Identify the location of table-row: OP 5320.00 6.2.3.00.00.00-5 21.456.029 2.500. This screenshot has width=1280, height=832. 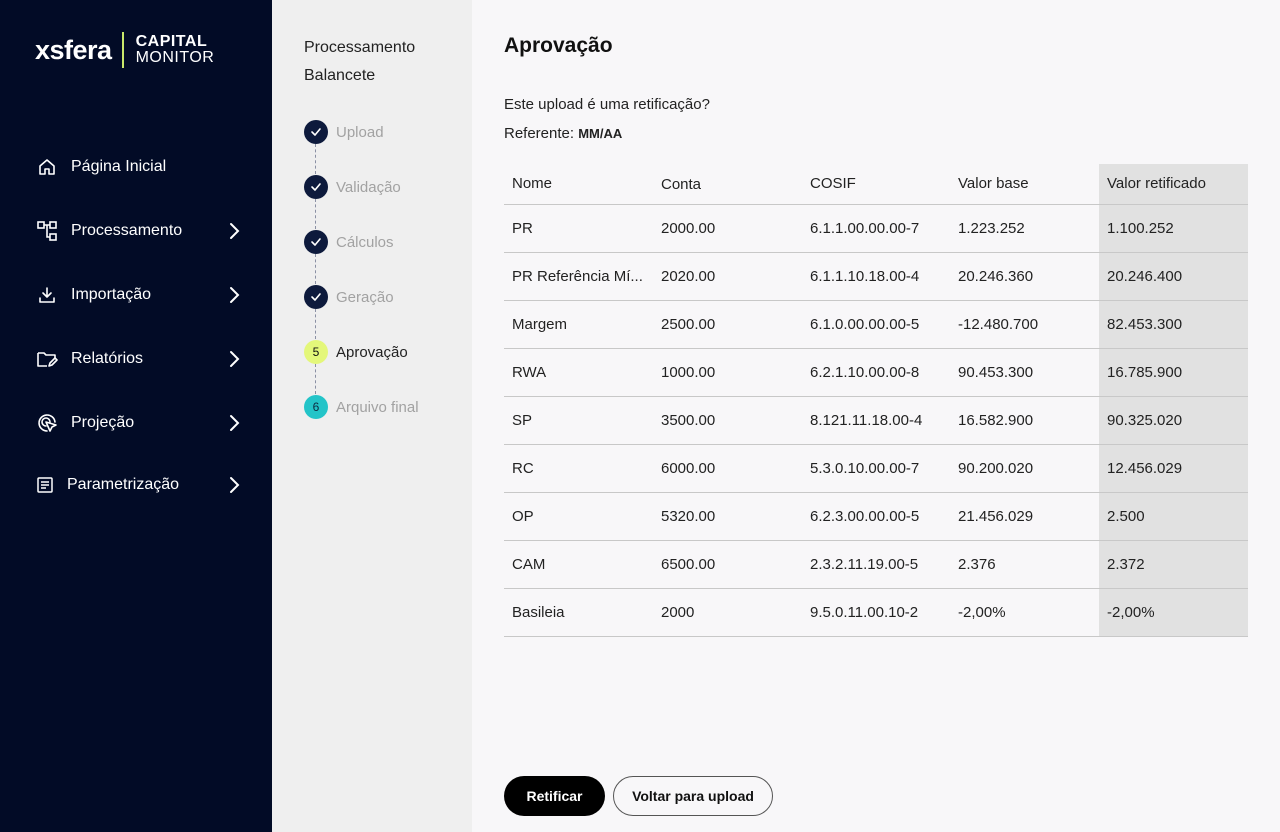
(876, 516).